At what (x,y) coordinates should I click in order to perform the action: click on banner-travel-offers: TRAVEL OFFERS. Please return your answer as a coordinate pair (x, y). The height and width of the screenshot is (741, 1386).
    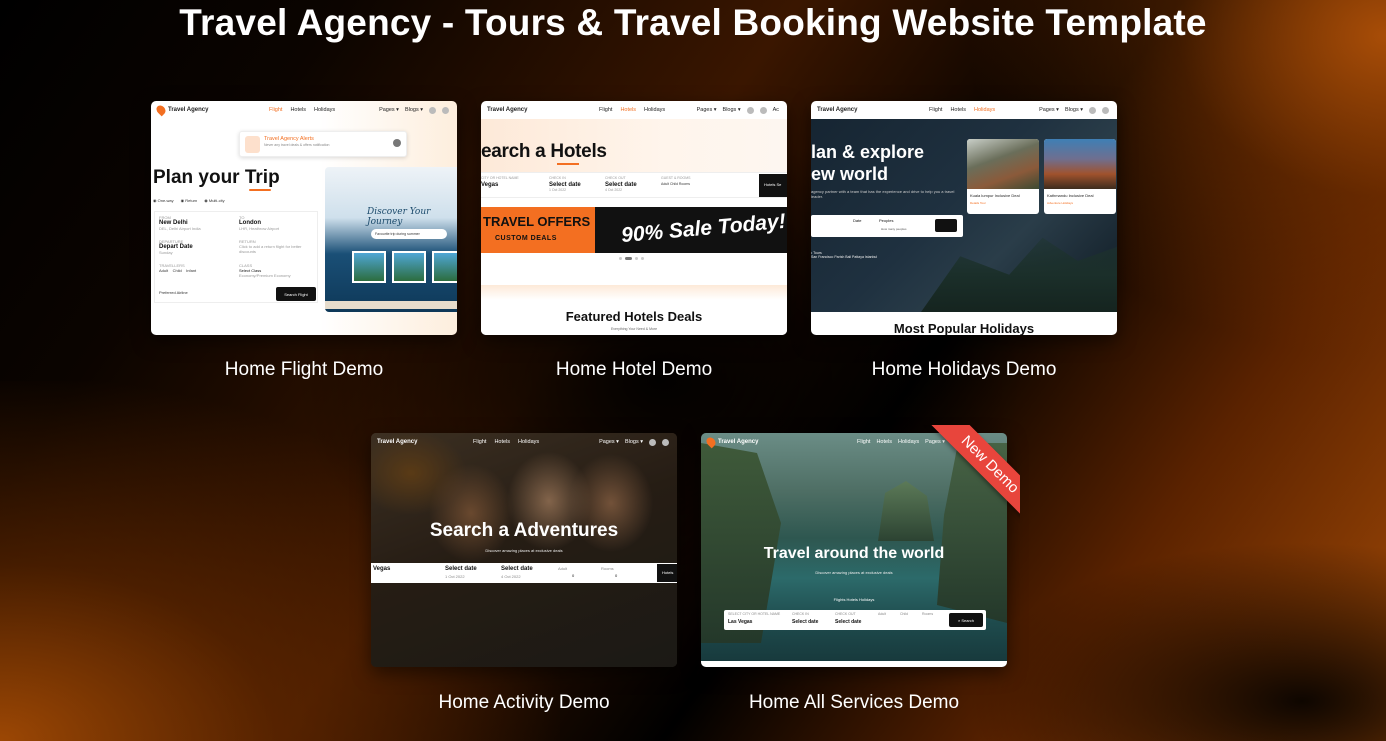
    Looking at the image, I should click on (537, 221).